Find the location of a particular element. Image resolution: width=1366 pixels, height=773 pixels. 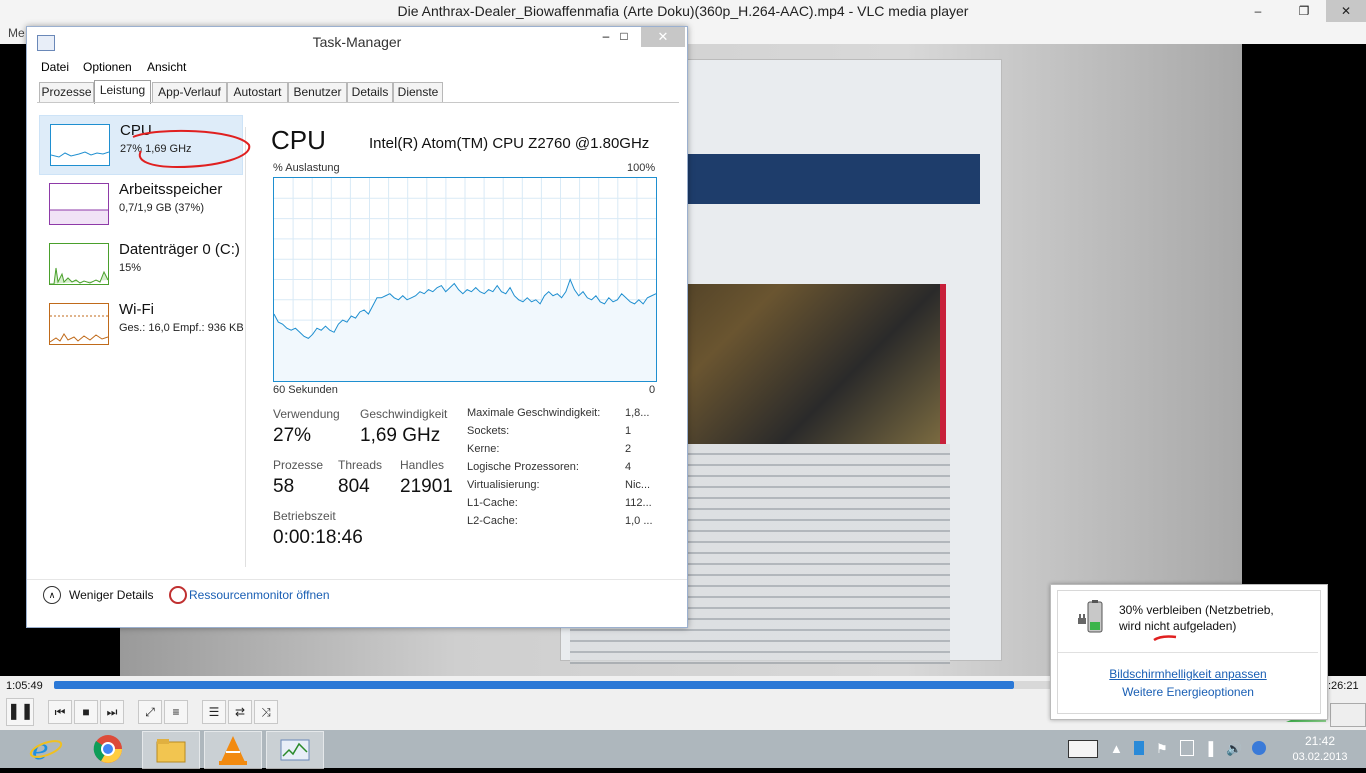

cpu-mini-graph is located at coordinates (80, 145).